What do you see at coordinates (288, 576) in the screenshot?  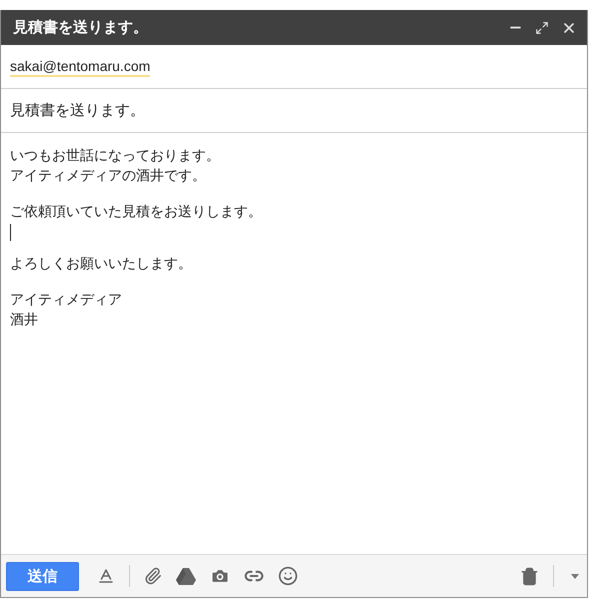 I see `smiley-icon` at bounding box center [288, 576].